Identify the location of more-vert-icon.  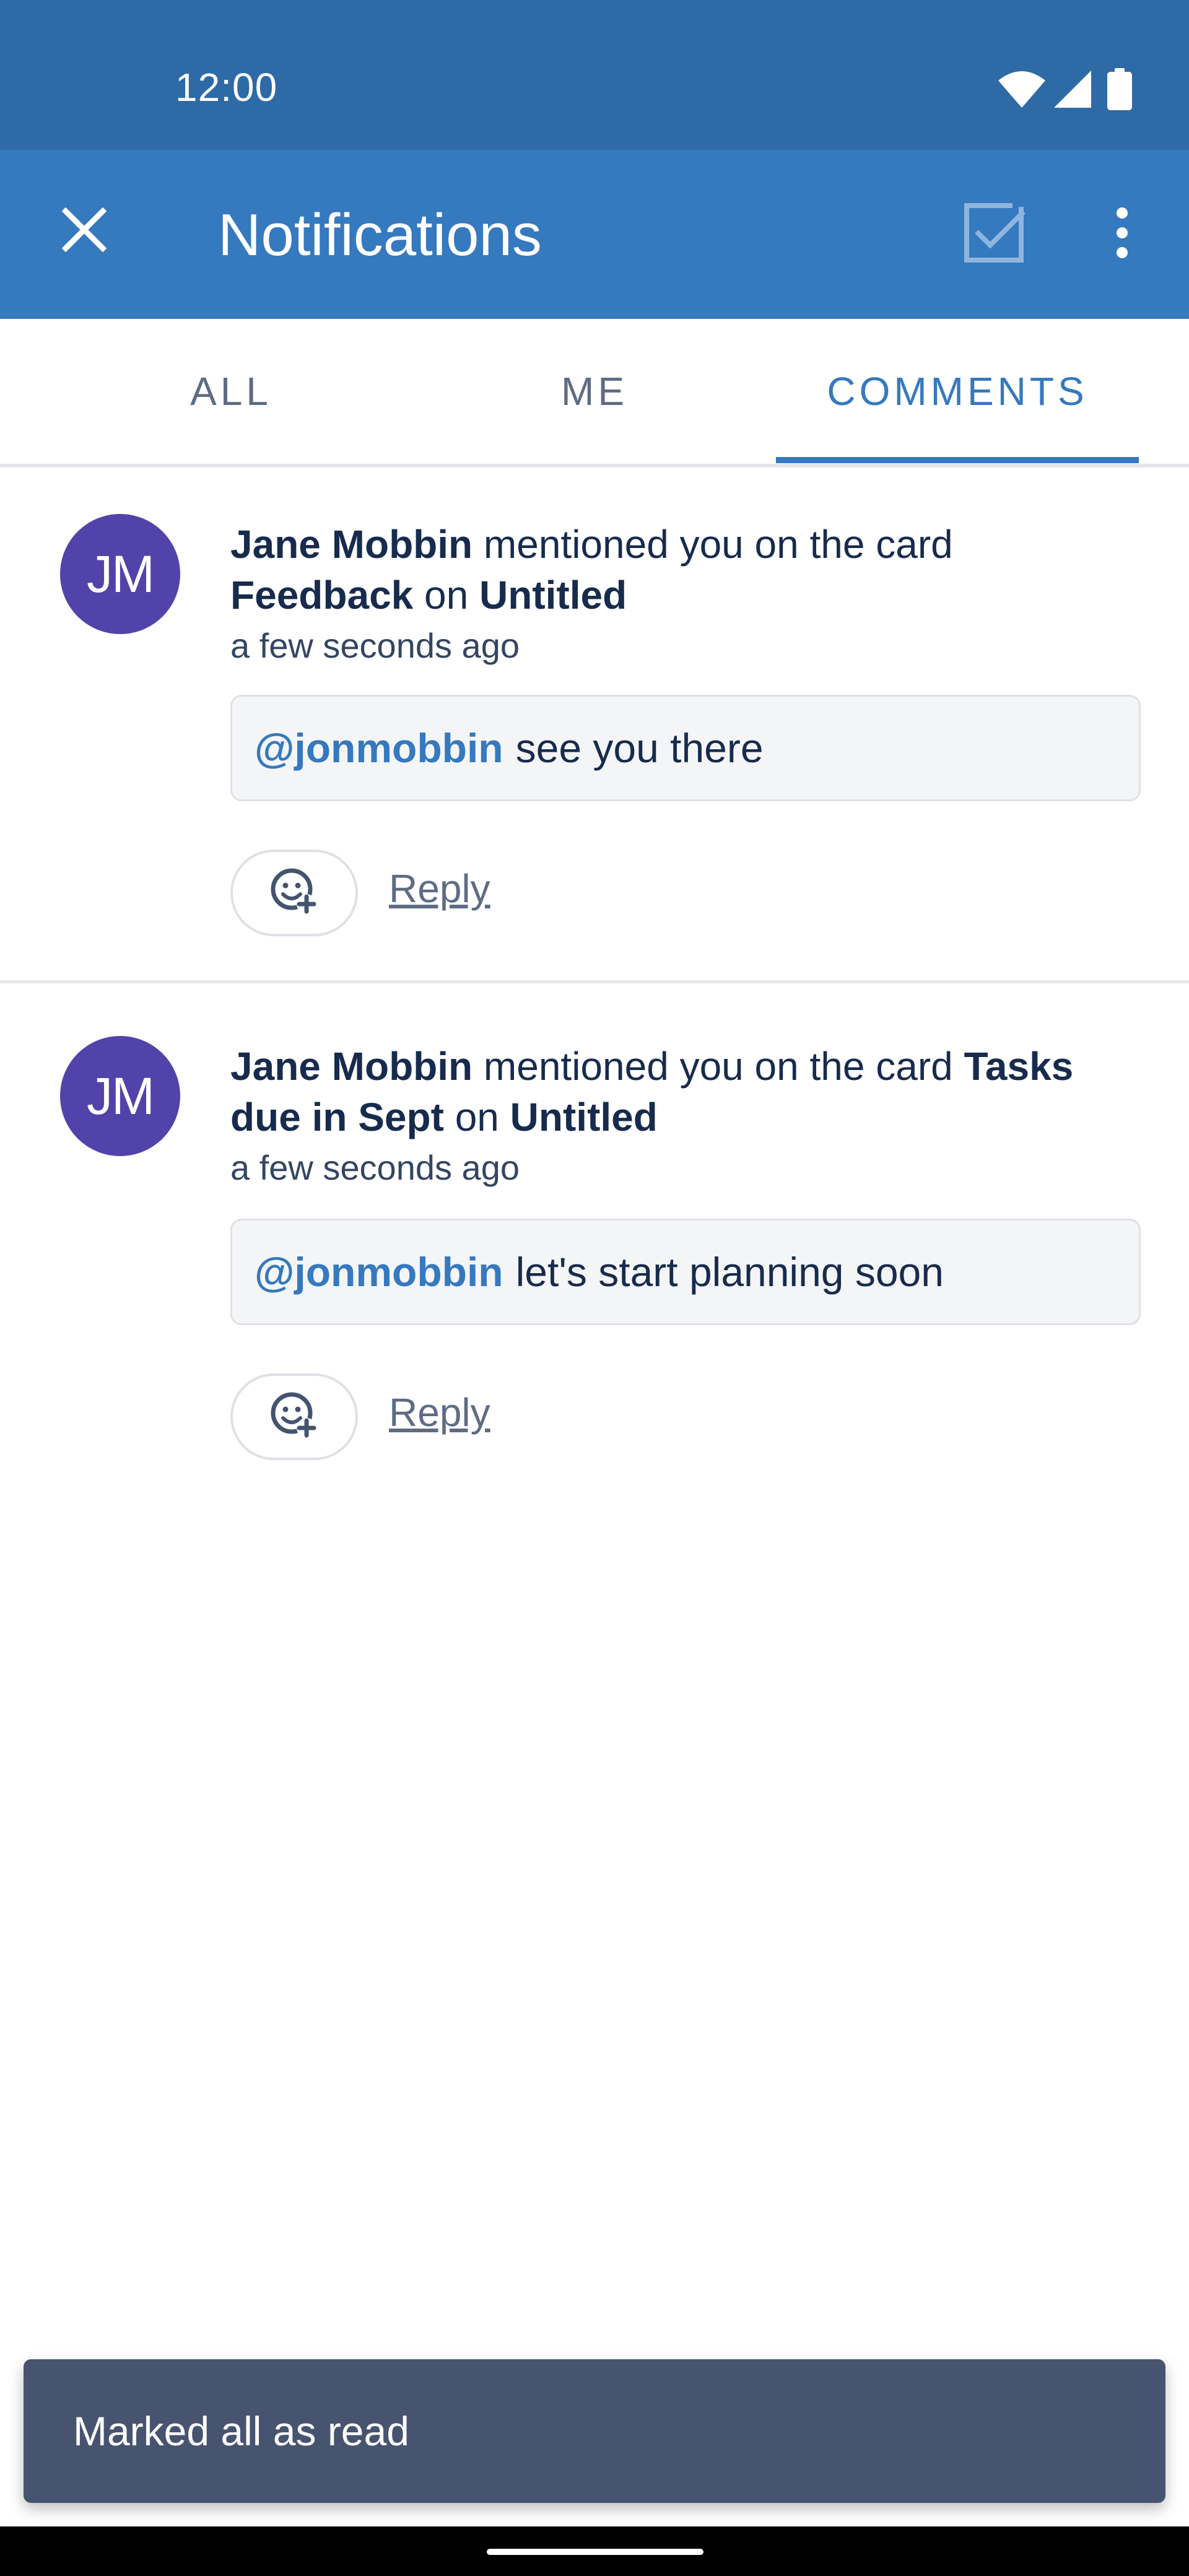
(1122, 234).